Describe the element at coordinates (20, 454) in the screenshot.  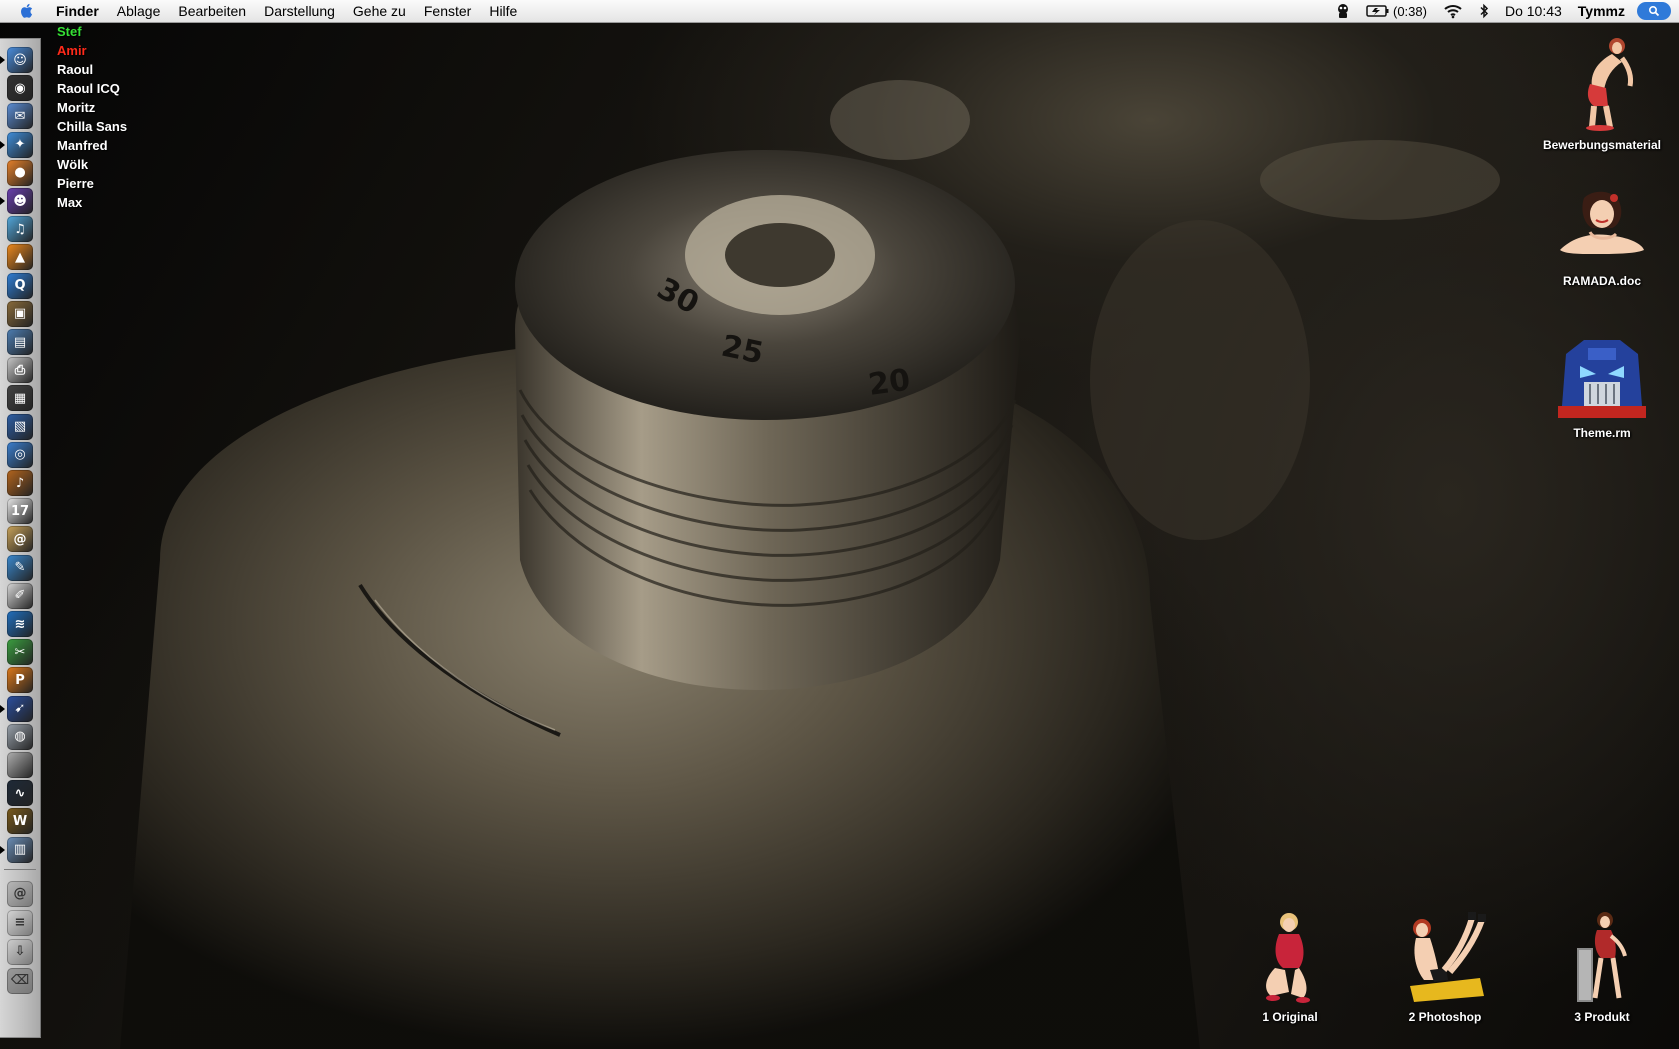
I see `dvd-player-icon: ◎` at that location.